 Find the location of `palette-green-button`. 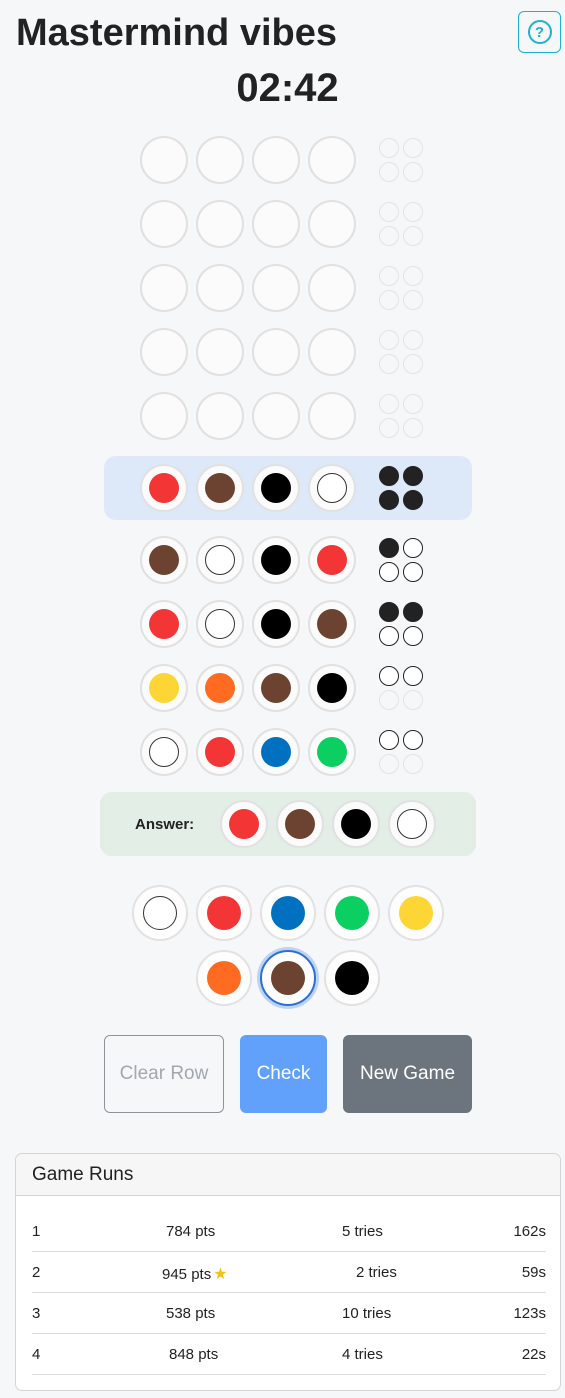

palette-green-button is located at coordinates (352, 913).